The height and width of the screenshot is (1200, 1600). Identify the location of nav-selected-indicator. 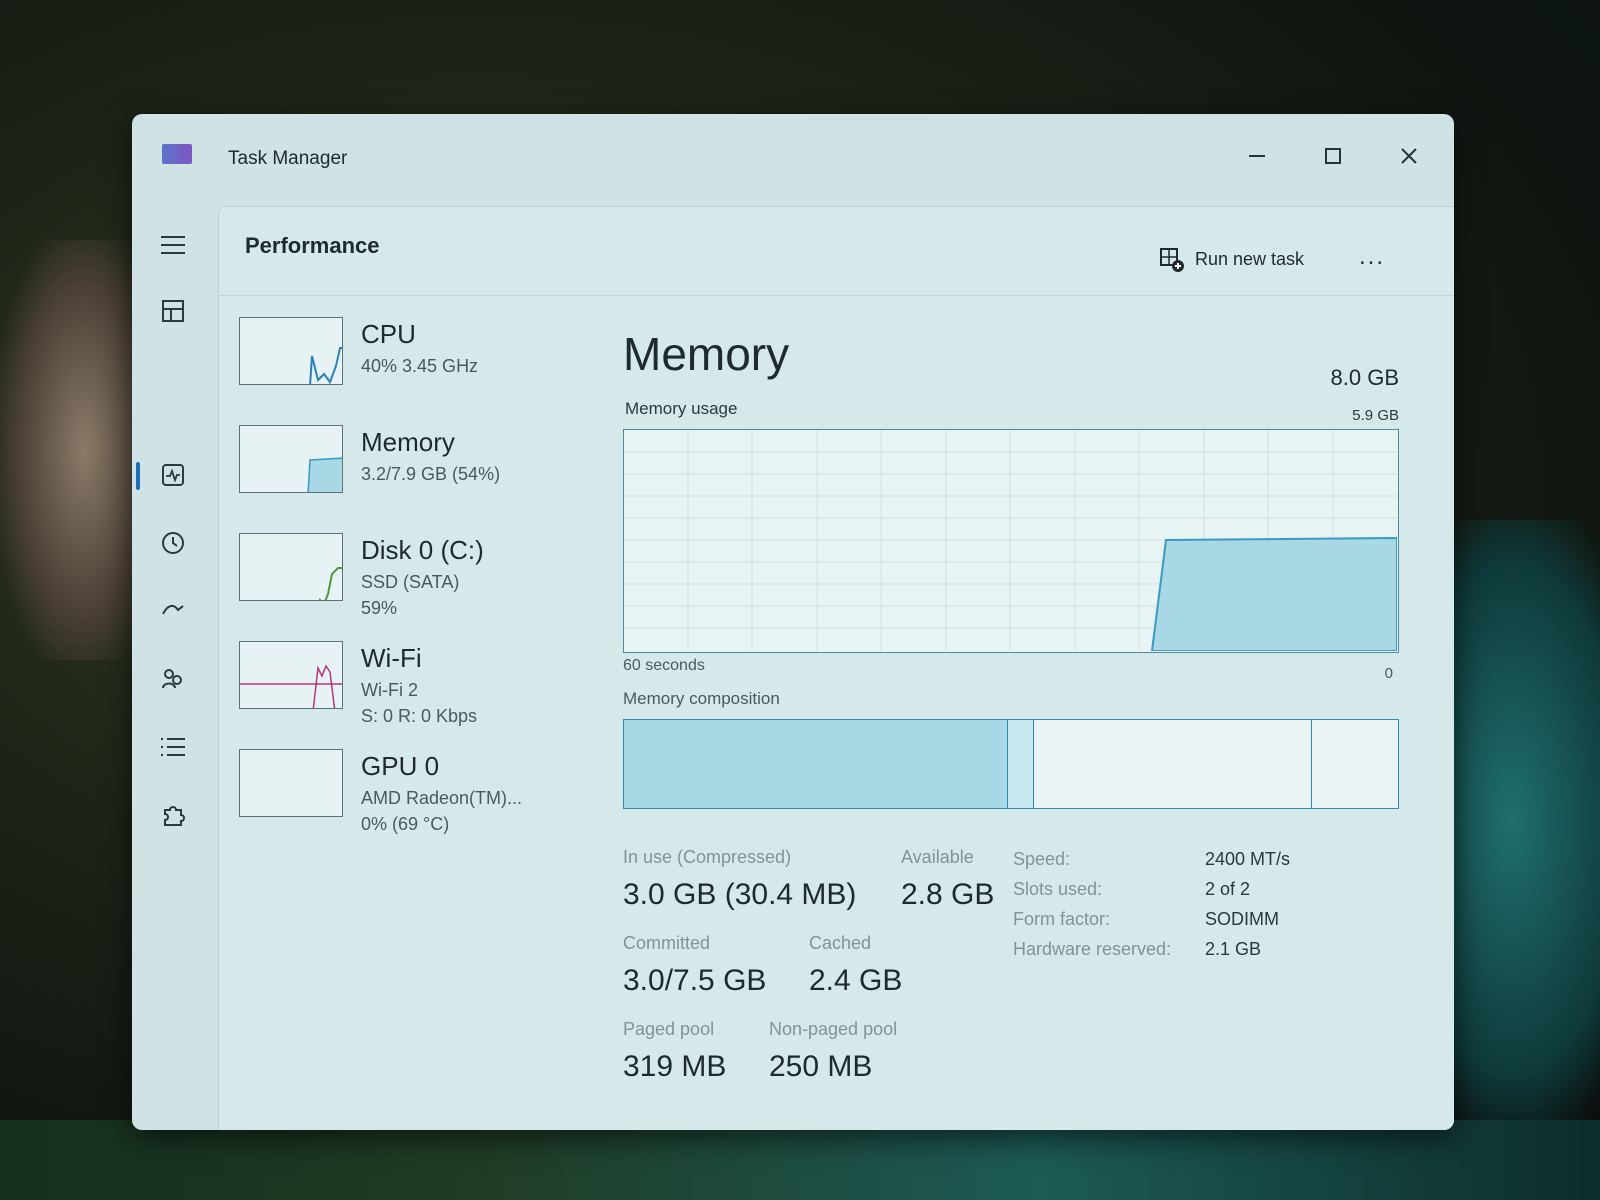
(138, 476).